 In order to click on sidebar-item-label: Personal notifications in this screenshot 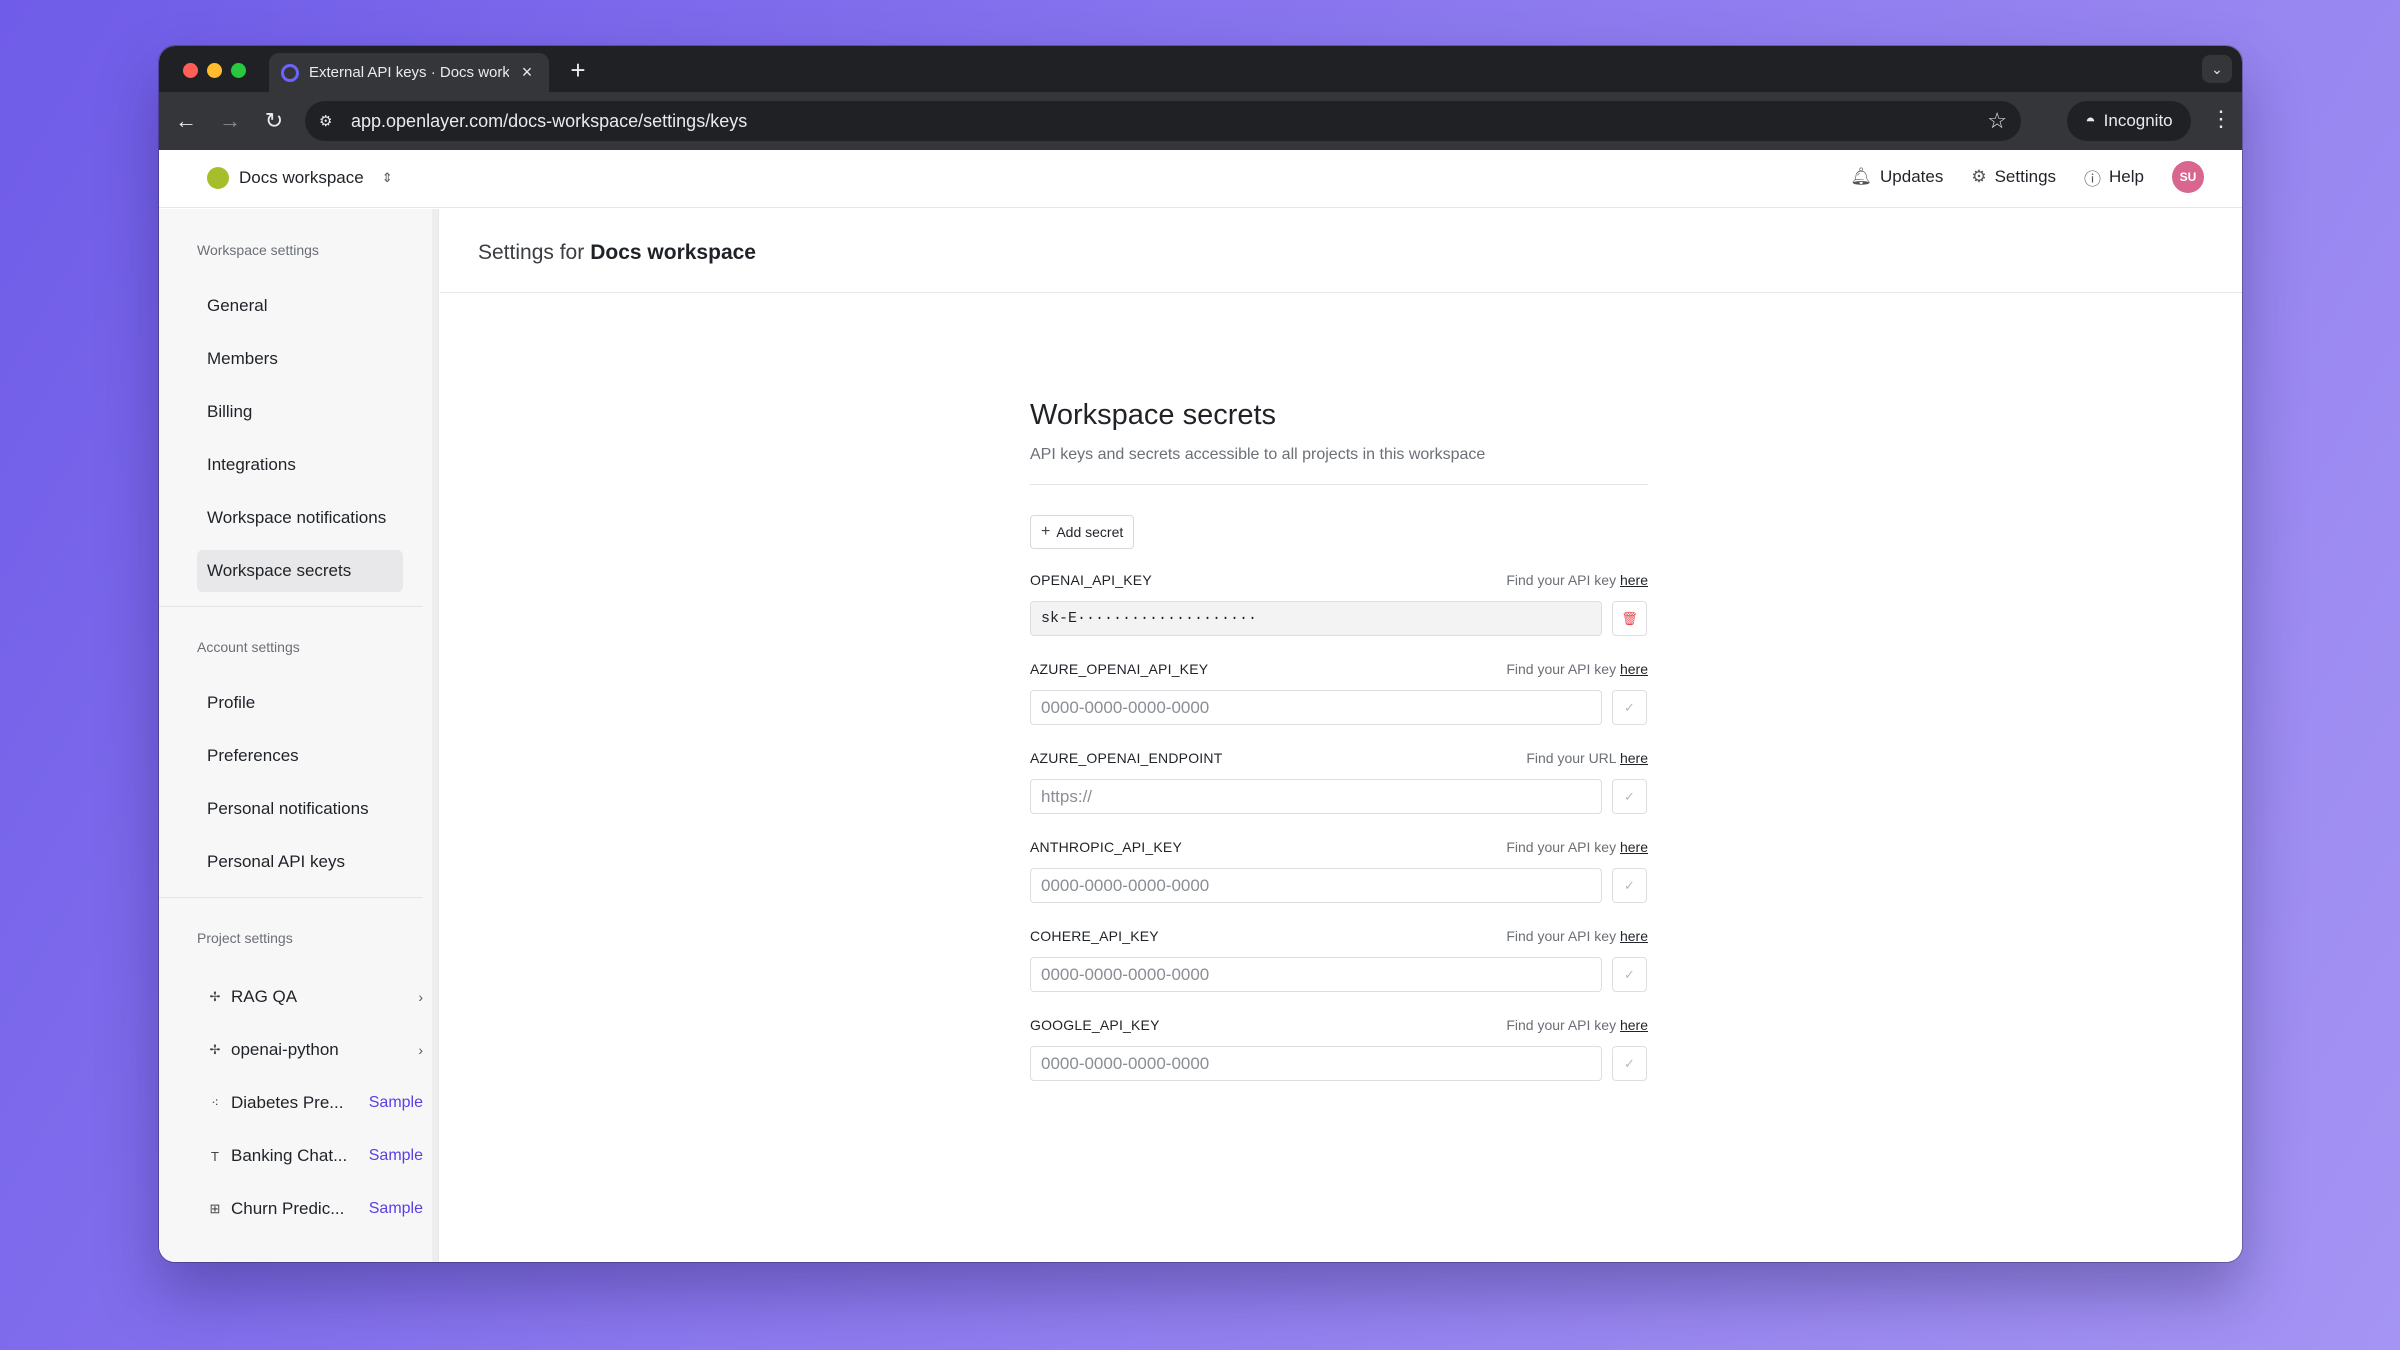, I will do `click(288, 808)`.